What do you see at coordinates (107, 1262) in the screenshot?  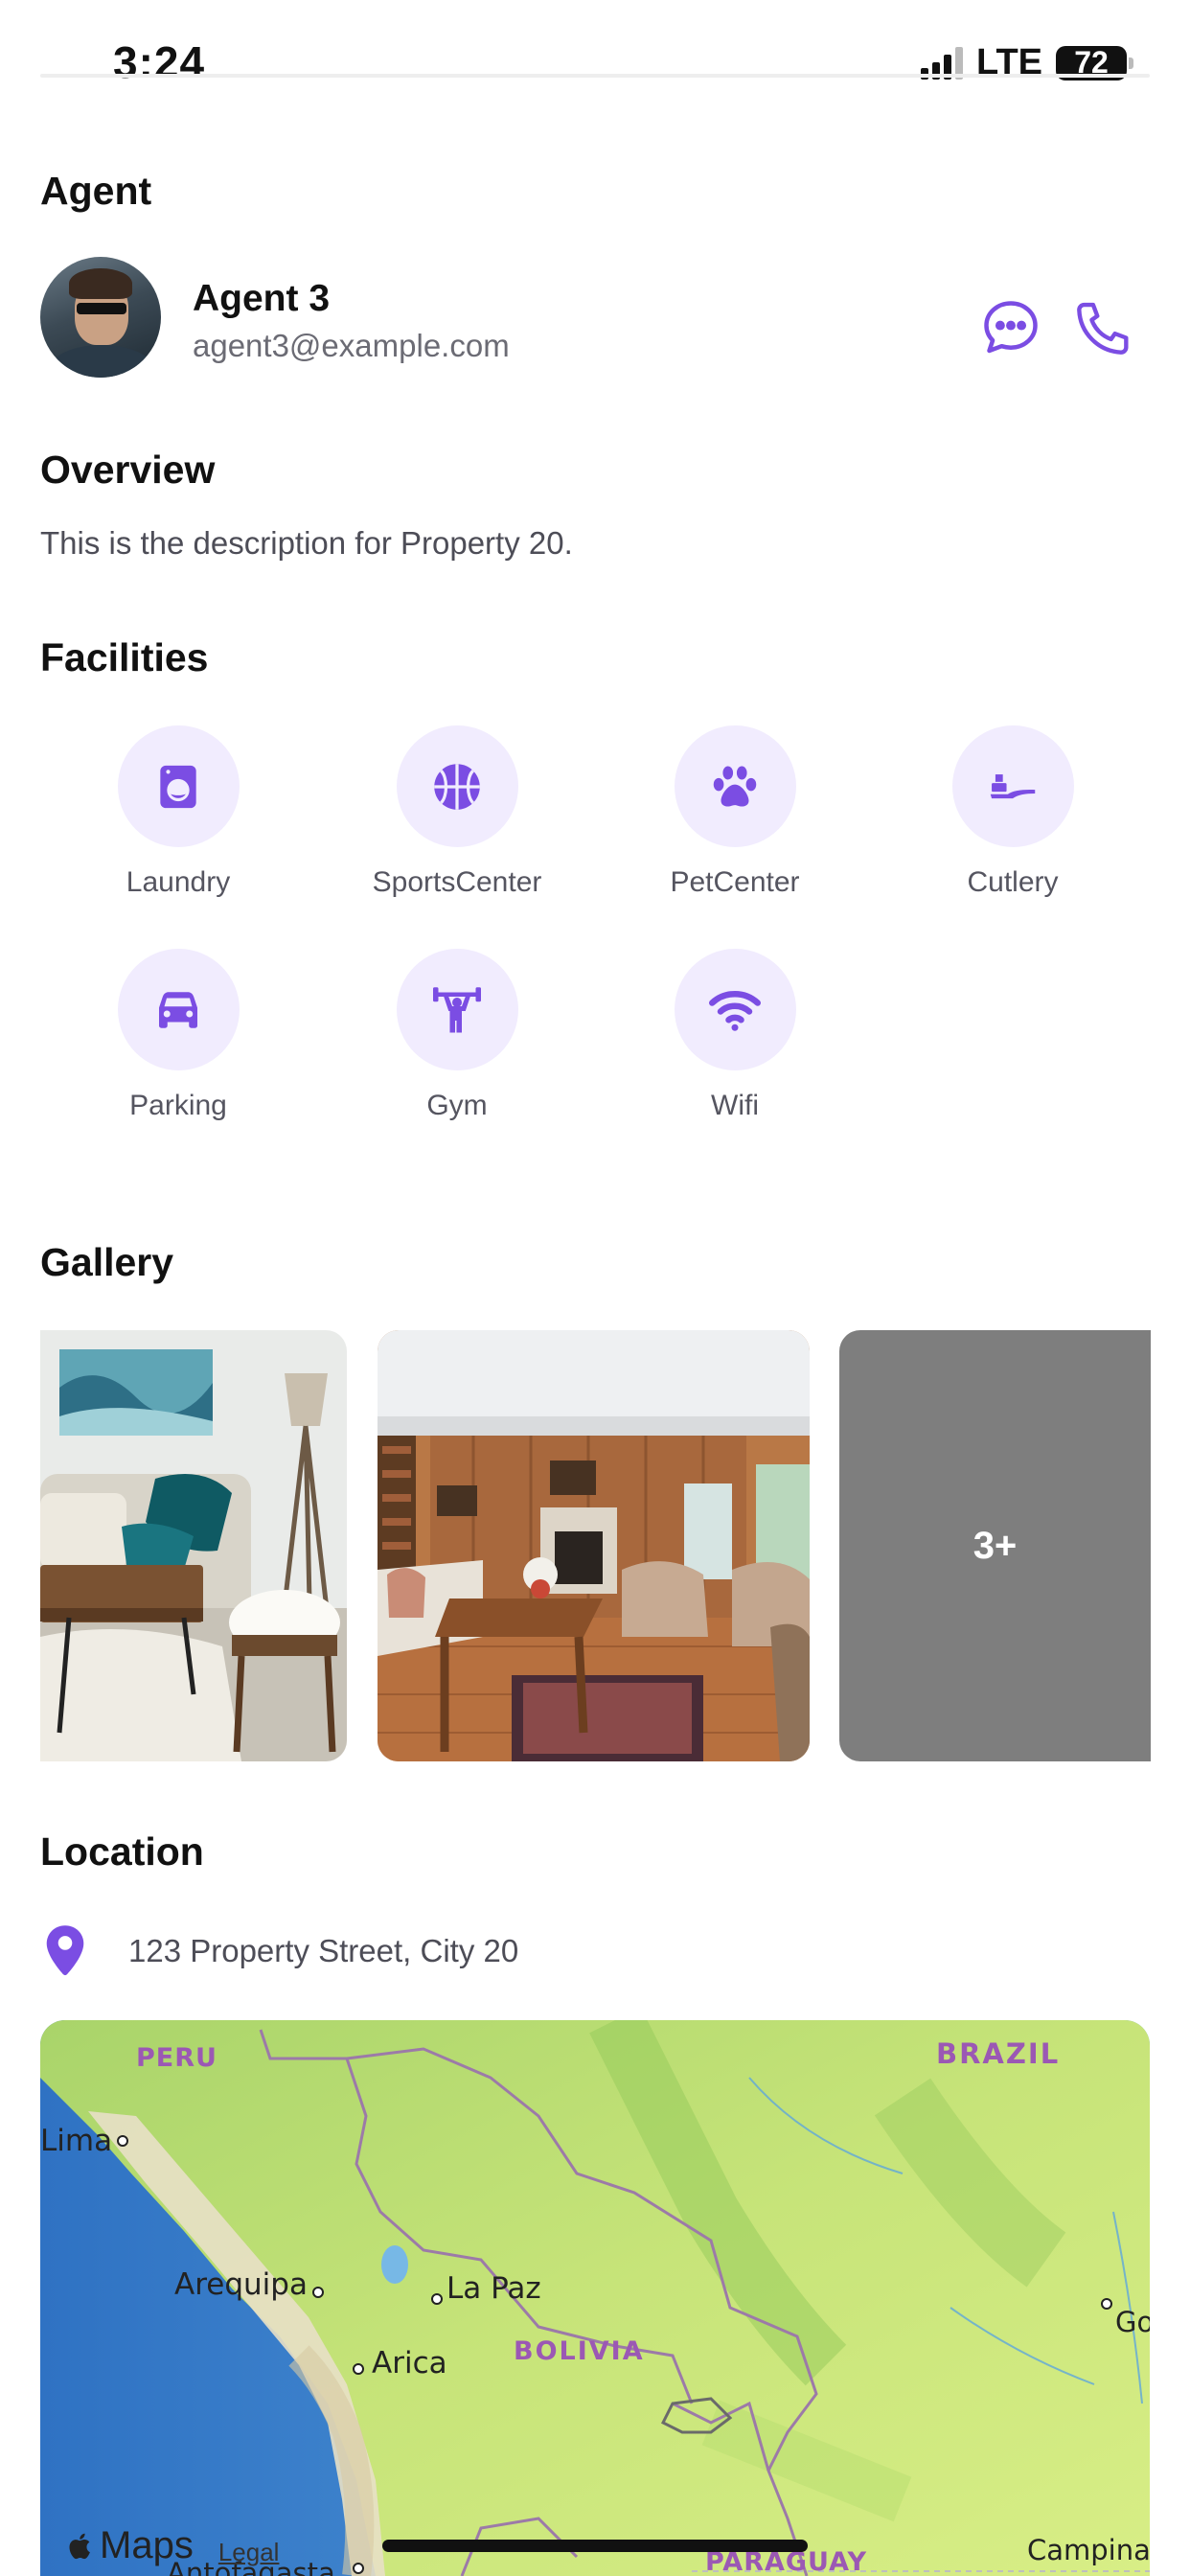 I see `gallery-title: Gallery` at bounding box center [107, 1262].